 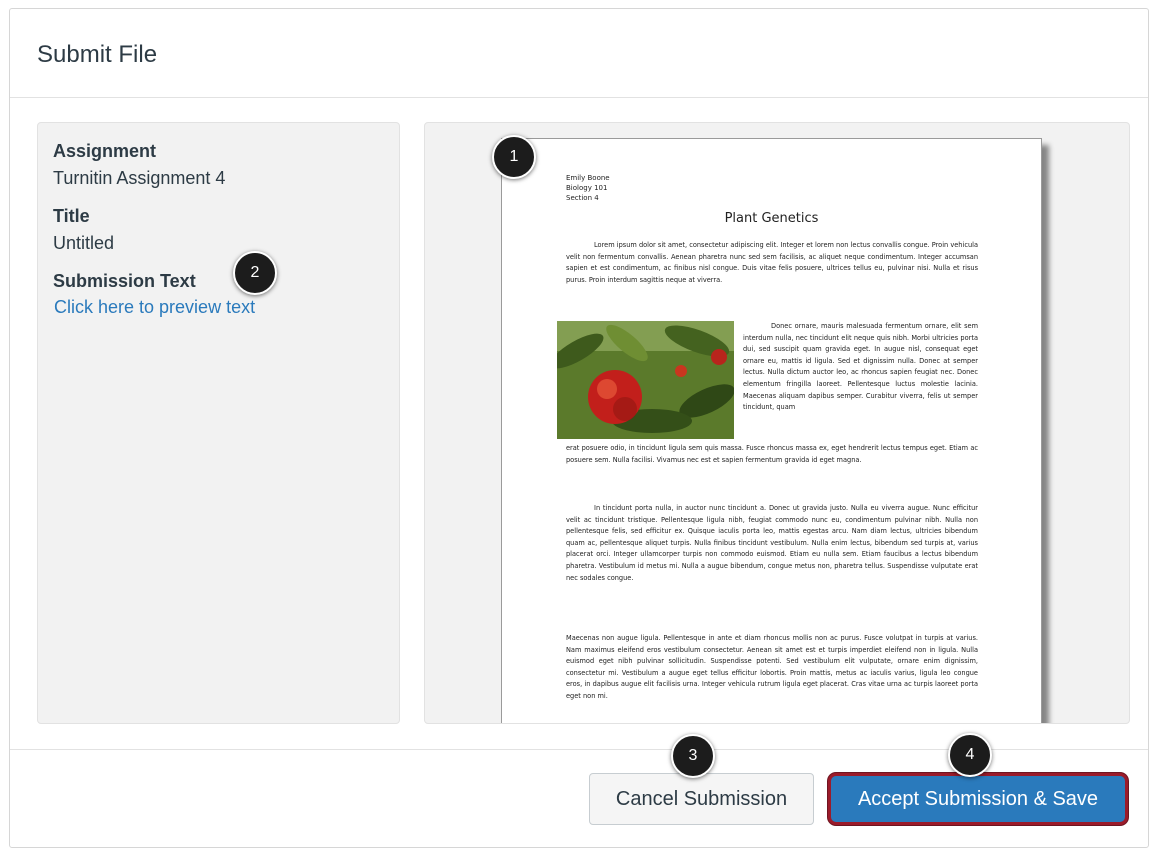 I want to click on callout-badge-4: 4, so click(x=970, y=755).